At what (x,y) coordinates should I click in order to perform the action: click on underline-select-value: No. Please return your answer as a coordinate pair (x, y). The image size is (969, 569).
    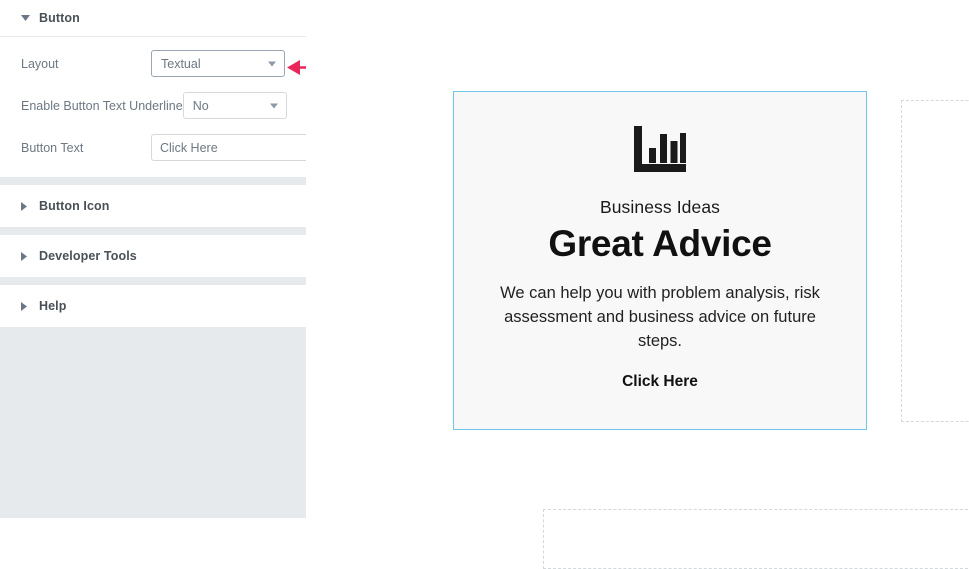
    Looking at the image, I should click on (200, 105).